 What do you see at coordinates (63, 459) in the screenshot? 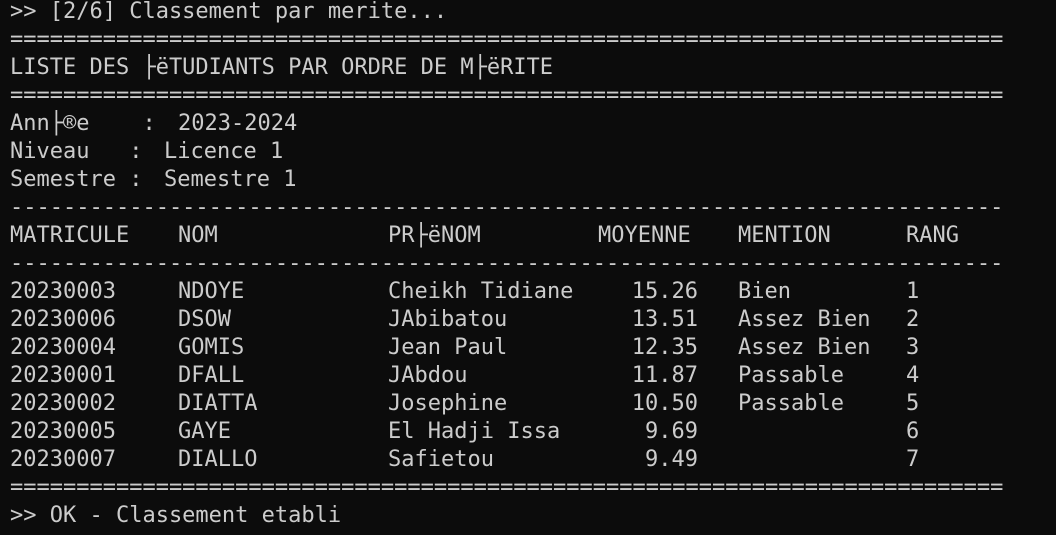
I see `cell-matricule: 20230007` at bounding box center [63, 459].